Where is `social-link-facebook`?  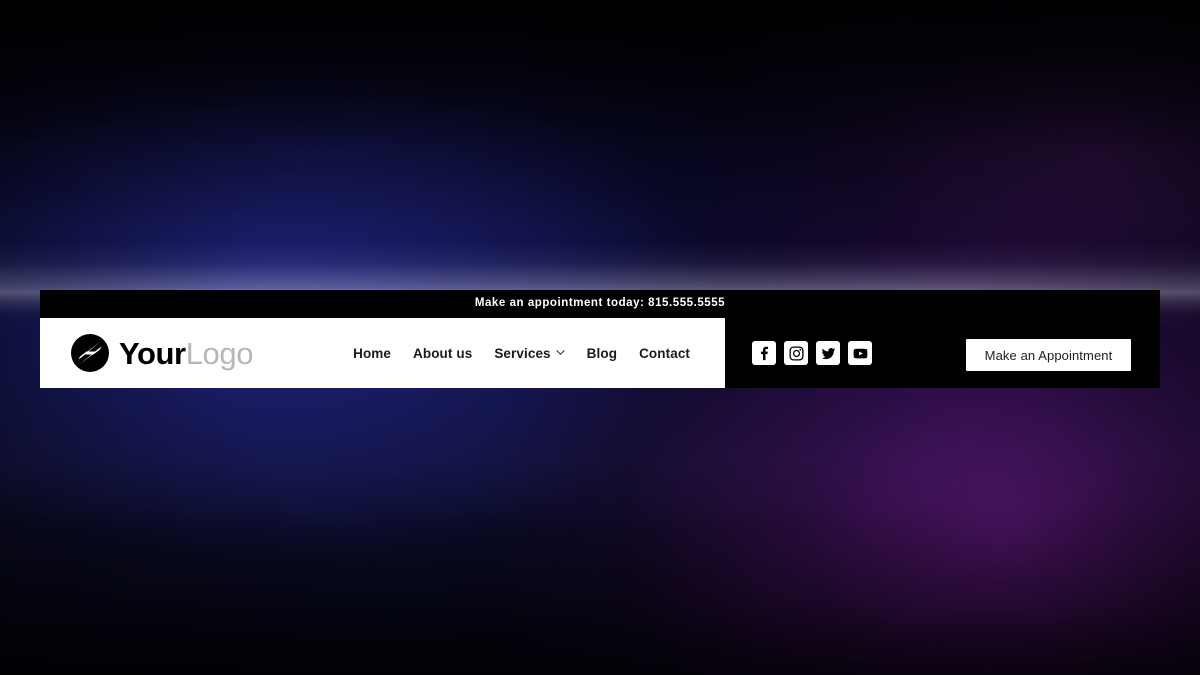 social-link-facebook is located at coordinates (764, 353).